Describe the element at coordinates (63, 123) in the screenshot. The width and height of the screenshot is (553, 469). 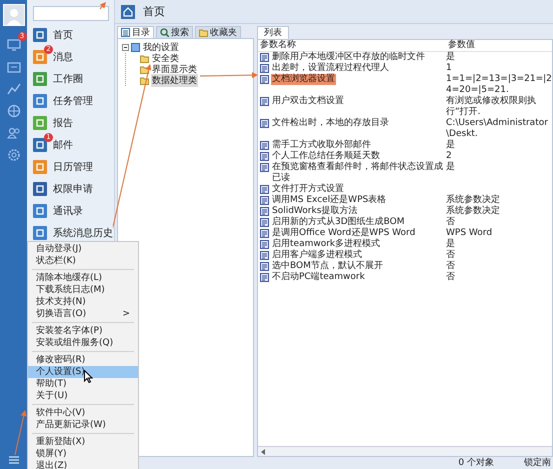
I see `nav-item: 报告` at that location.